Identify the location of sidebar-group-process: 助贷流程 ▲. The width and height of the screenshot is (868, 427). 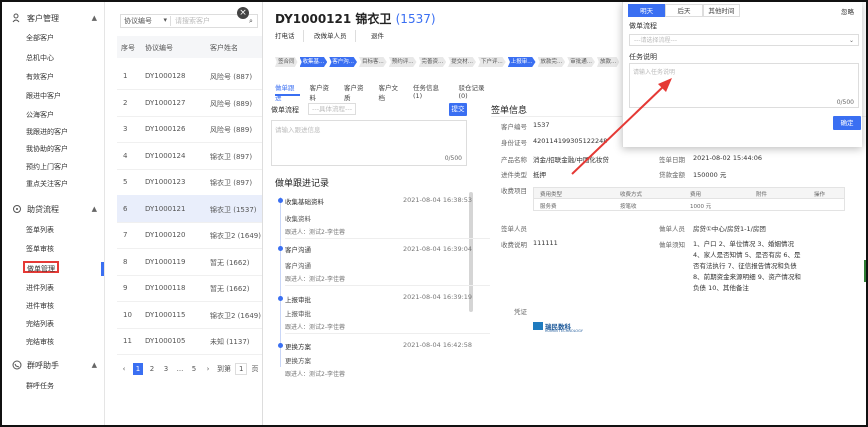
(53, 209).